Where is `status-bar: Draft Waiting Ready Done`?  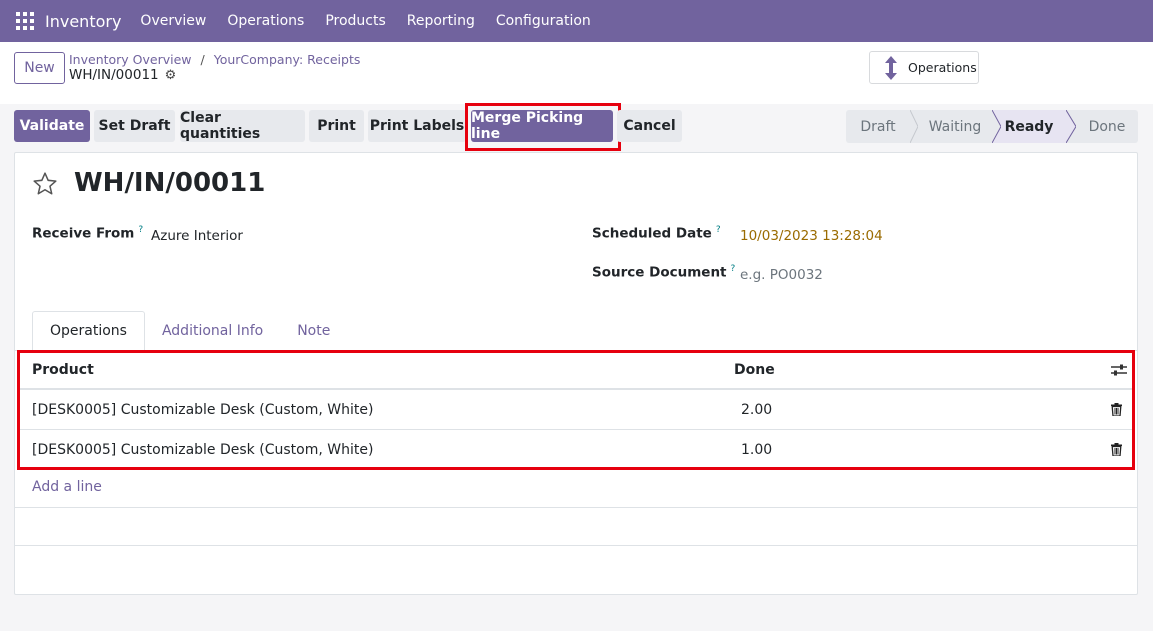 status-bar: Draft Waiting Ready Done is located at coordinates (992, 126).